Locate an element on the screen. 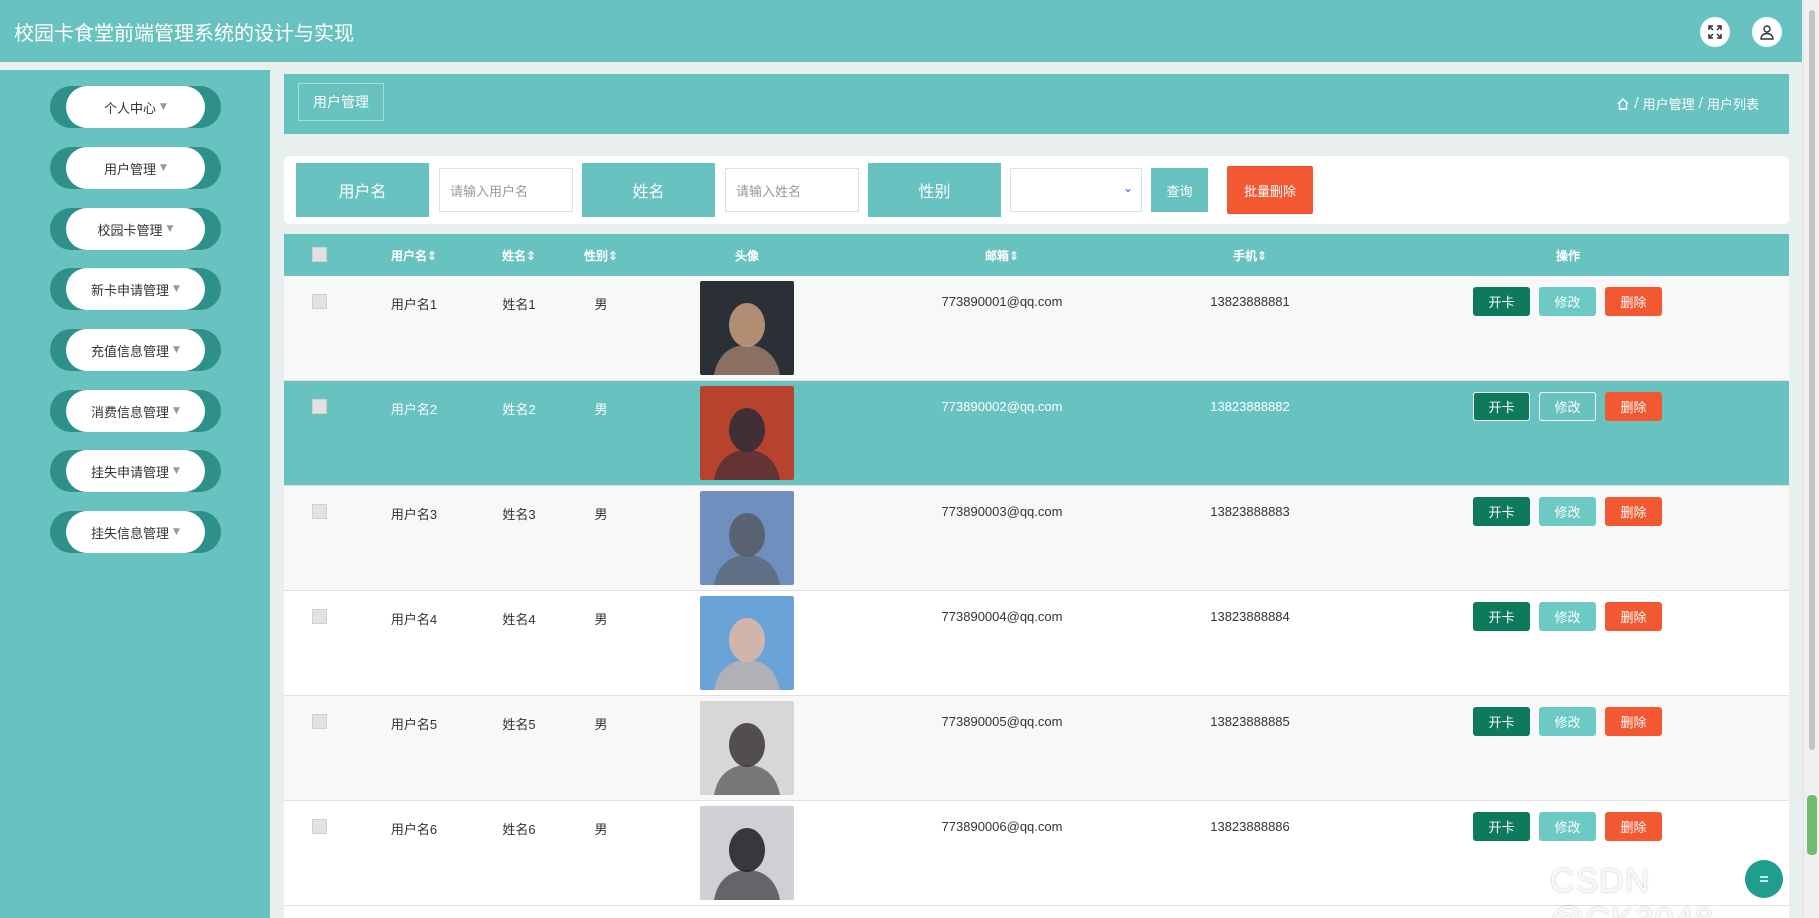 The image size is (1819, 918). name-label: 姓名 is located at coordinates (648, 190).